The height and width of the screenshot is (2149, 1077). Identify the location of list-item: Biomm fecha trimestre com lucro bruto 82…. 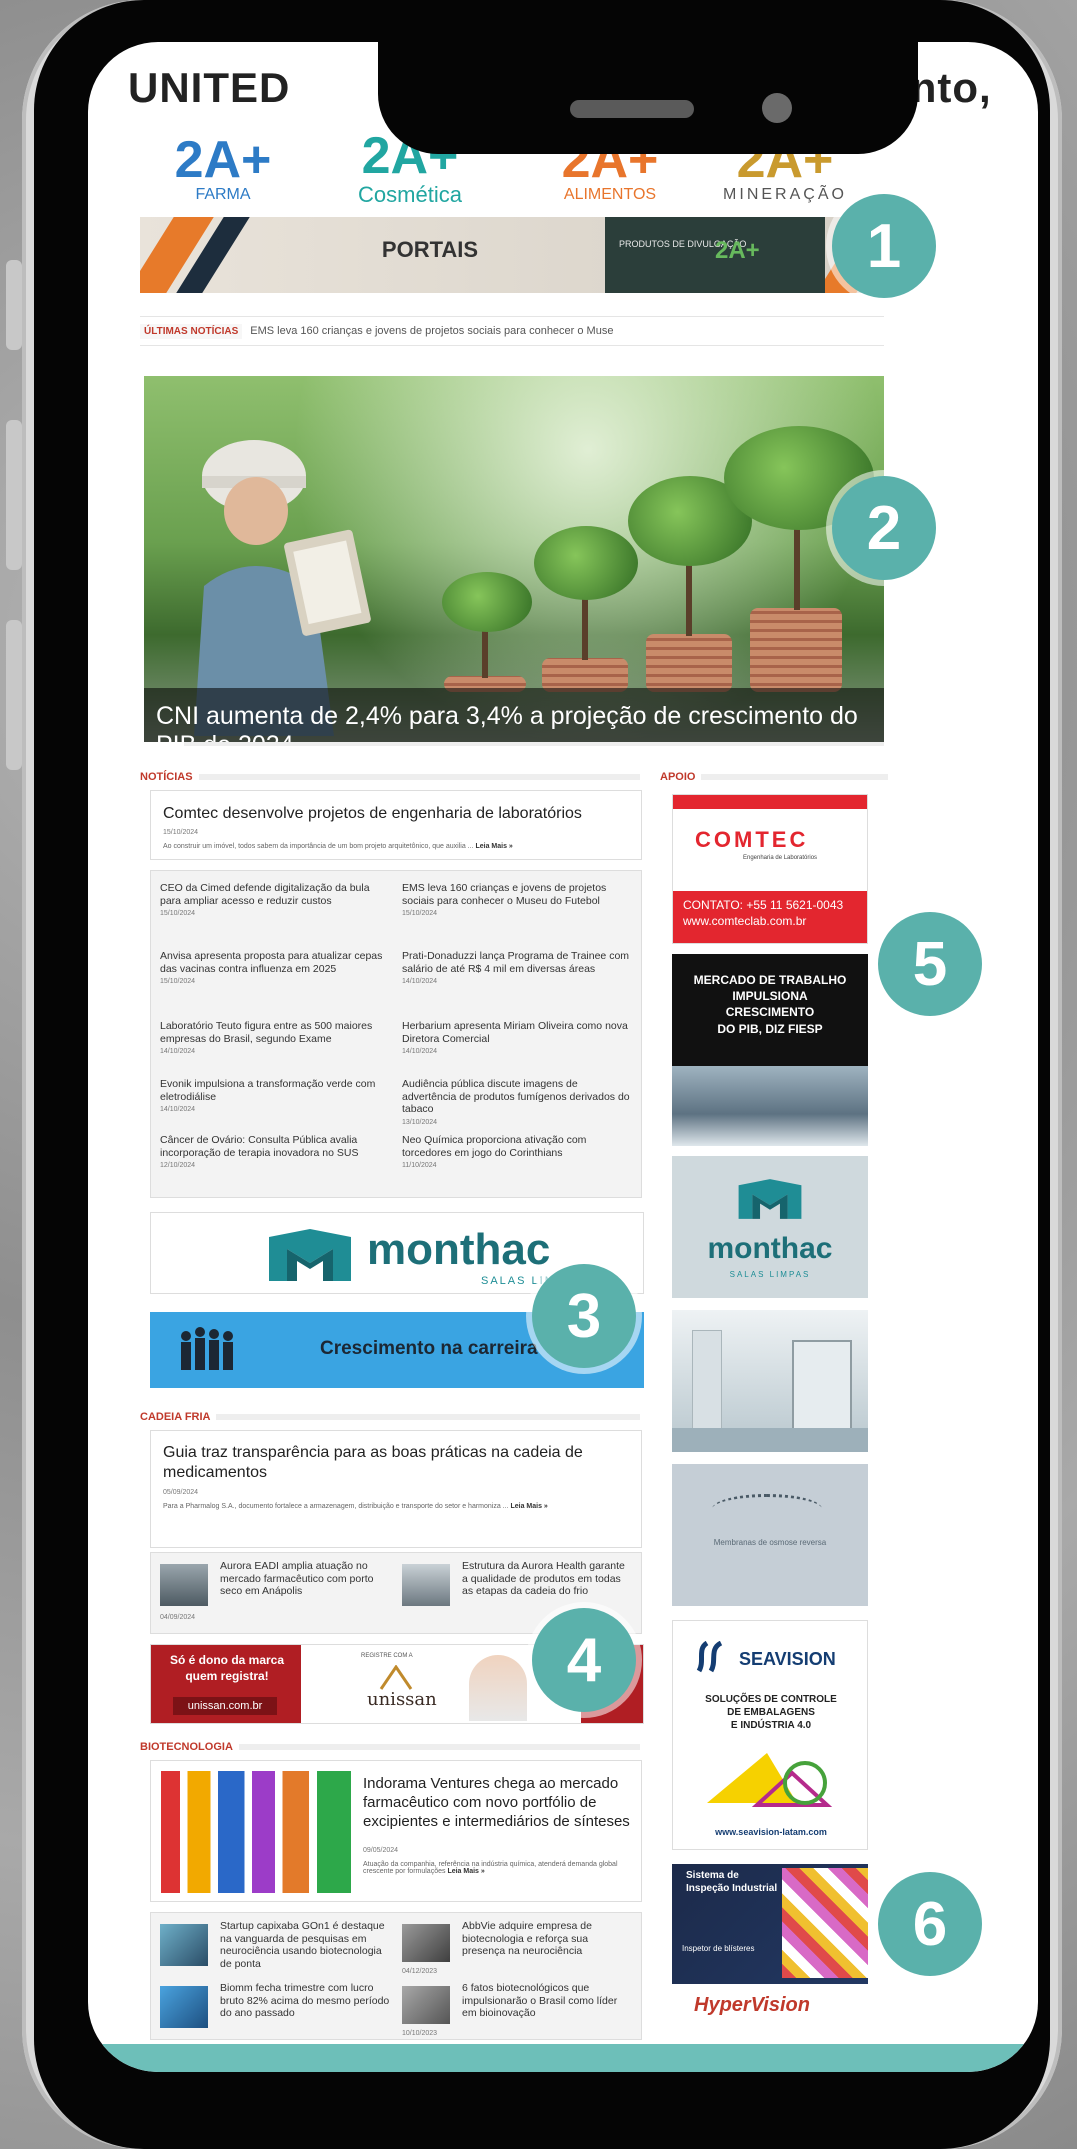
(305, 2001).